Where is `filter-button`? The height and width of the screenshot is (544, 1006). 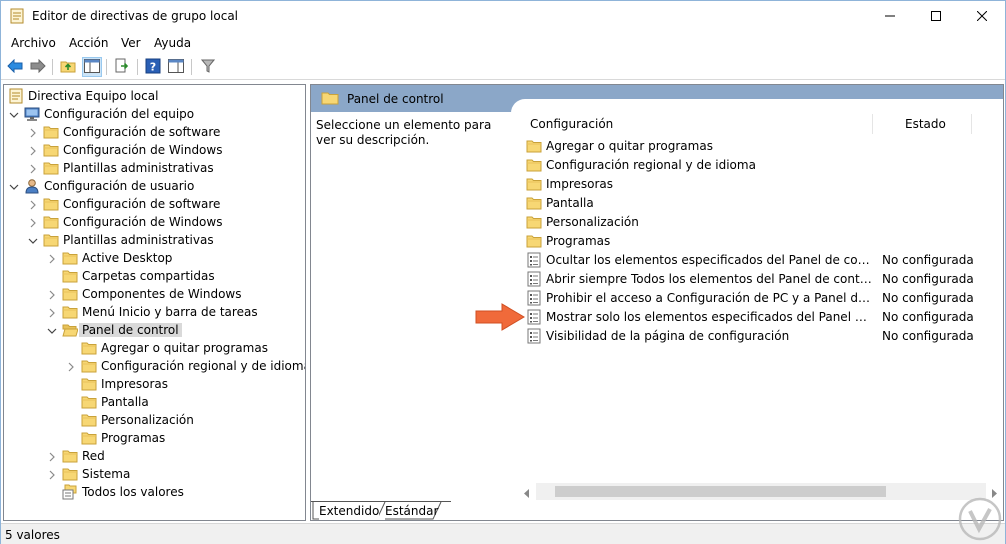
filter-button is located at coordinates (208, 67).